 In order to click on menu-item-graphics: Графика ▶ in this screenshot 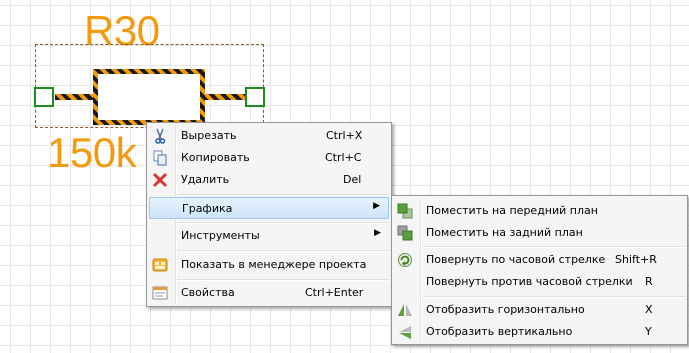, I will do `click(269, 208)`.